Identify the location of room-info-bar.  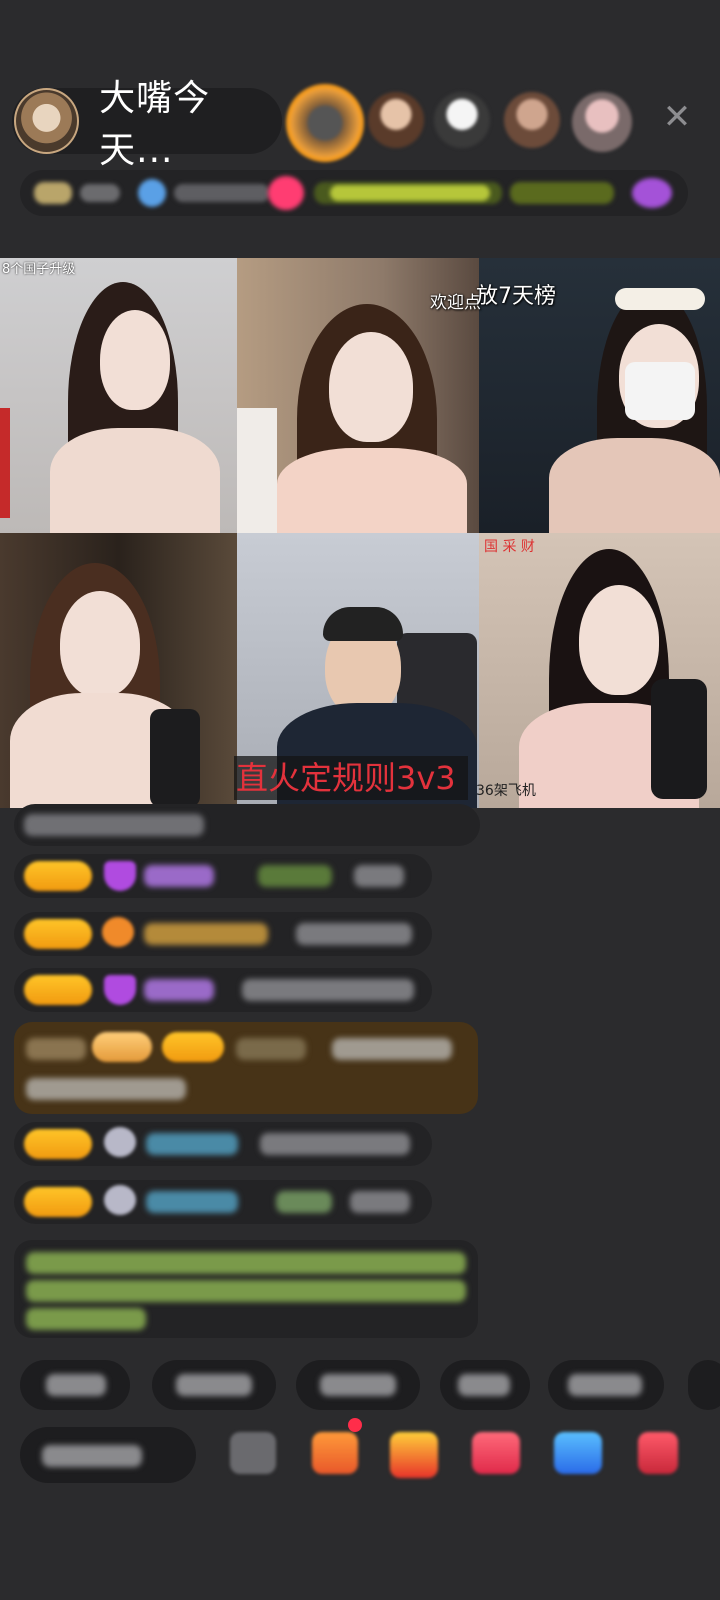
(354, 193).